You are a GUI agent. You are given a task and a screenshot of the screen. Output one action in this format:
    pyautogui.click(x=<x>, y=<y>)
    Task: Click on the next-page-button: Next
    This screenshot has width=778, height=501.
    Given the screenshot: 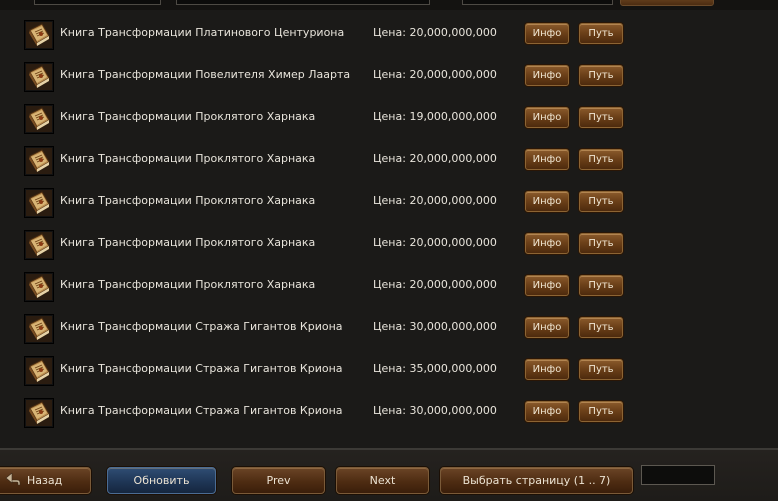 What is the action you would take?
    pyautogui.click(x=382, y=480)
    